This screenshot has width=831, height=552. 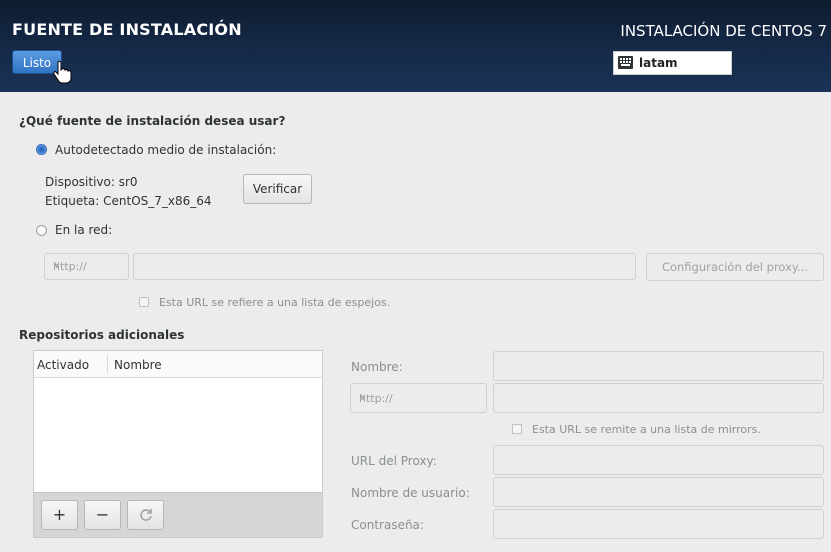 What do you see at coordinates (91, 182) in the screenshot?
I see `device-info: Dispositivo: sr0` at bounding box center [91, 182].